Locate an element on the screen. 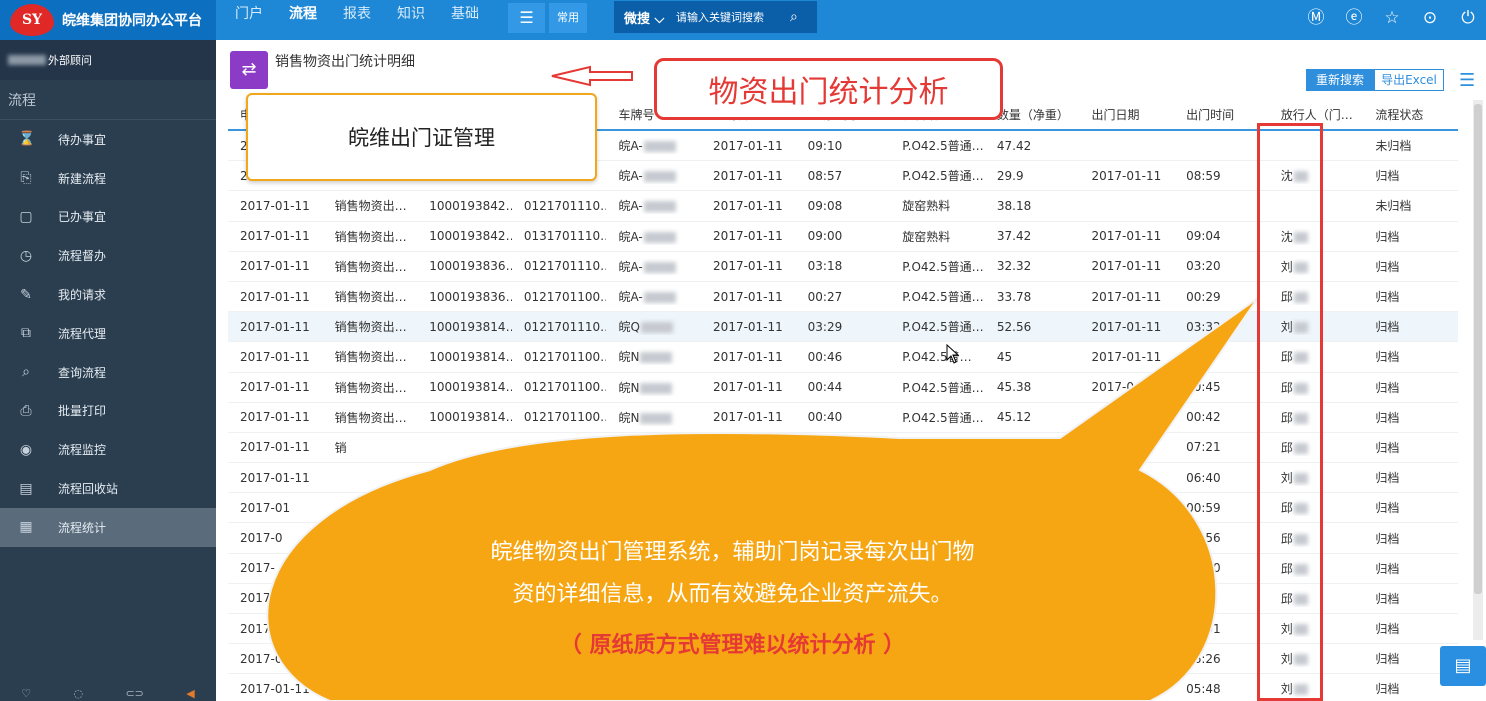  m-circle-icon: Ⓜ is located at coordinates (1316, 18).